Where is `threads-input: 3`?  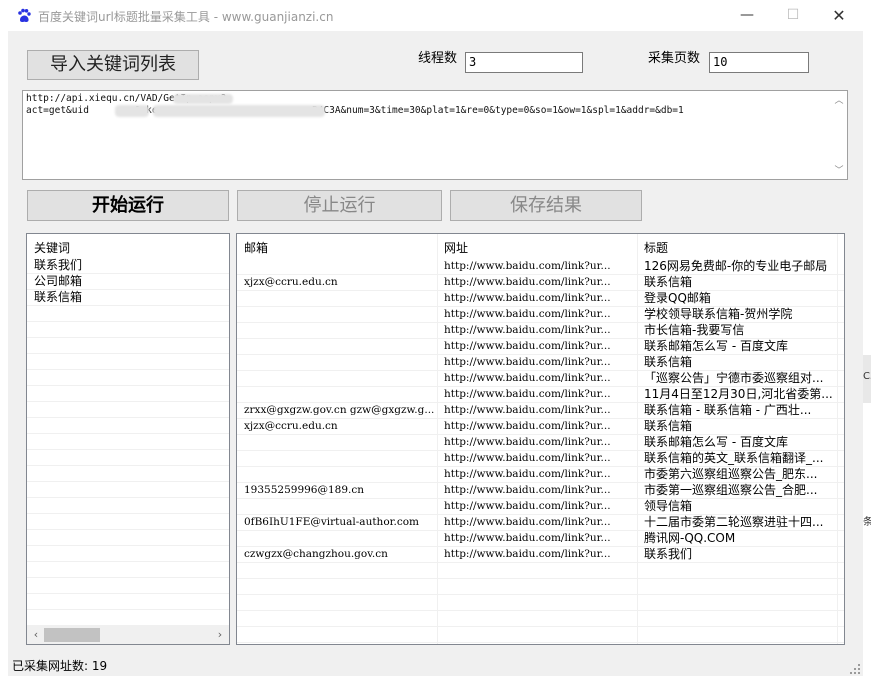
threads-input: 3 is located at coordinates (524, 62).